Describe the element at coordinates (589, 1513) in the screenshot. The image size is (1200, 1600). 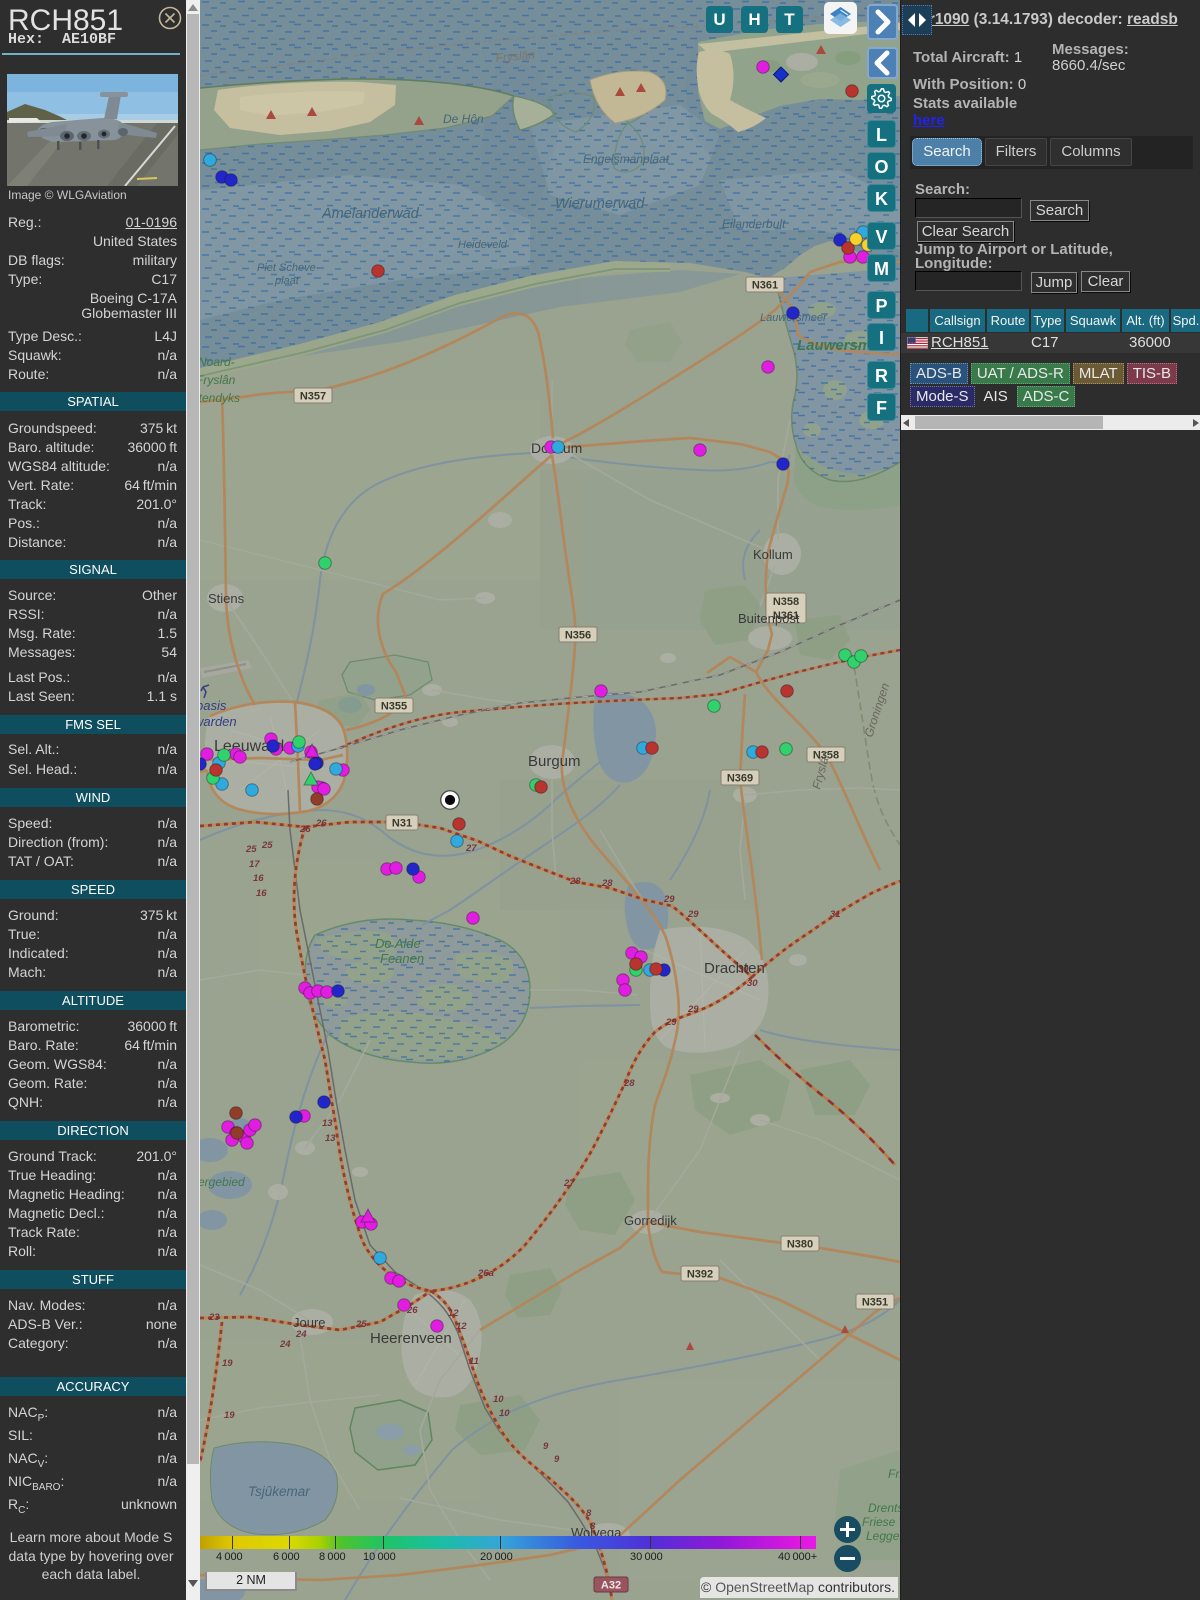
I see `svg-text: 8` at that location.